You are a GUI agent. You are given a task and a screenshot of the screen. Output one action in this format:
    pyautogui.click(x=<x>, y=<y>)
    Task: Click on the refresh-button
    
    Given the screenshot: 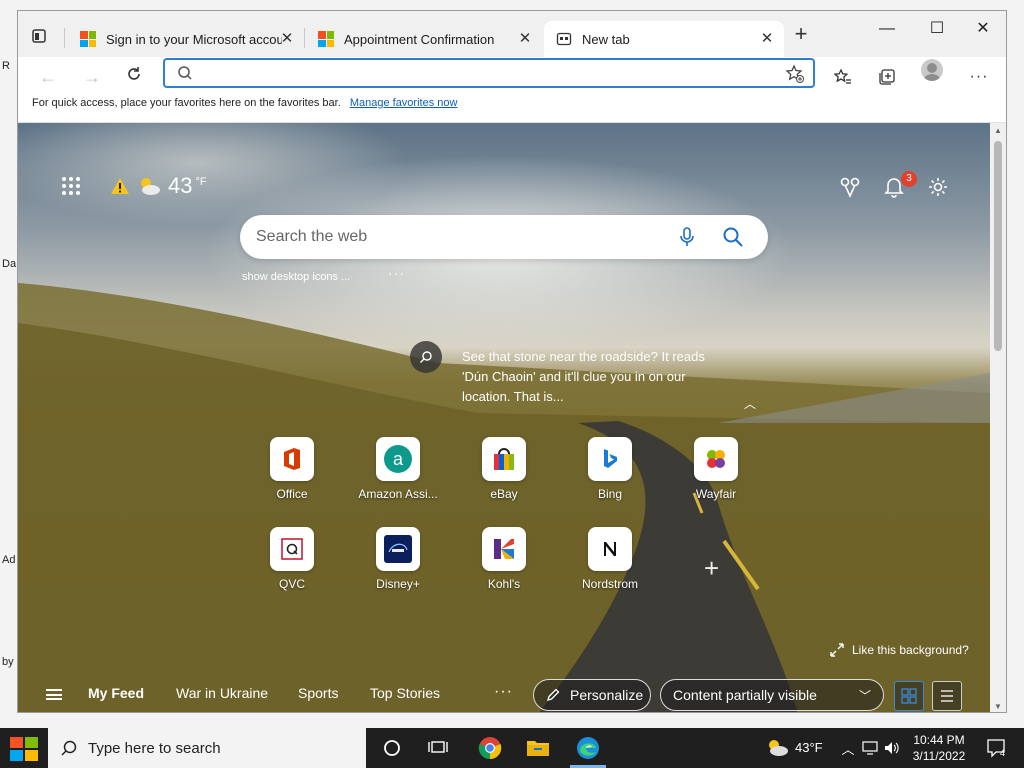 What is the action you would take?
    pyautogui.click(x=134, y=77)
    